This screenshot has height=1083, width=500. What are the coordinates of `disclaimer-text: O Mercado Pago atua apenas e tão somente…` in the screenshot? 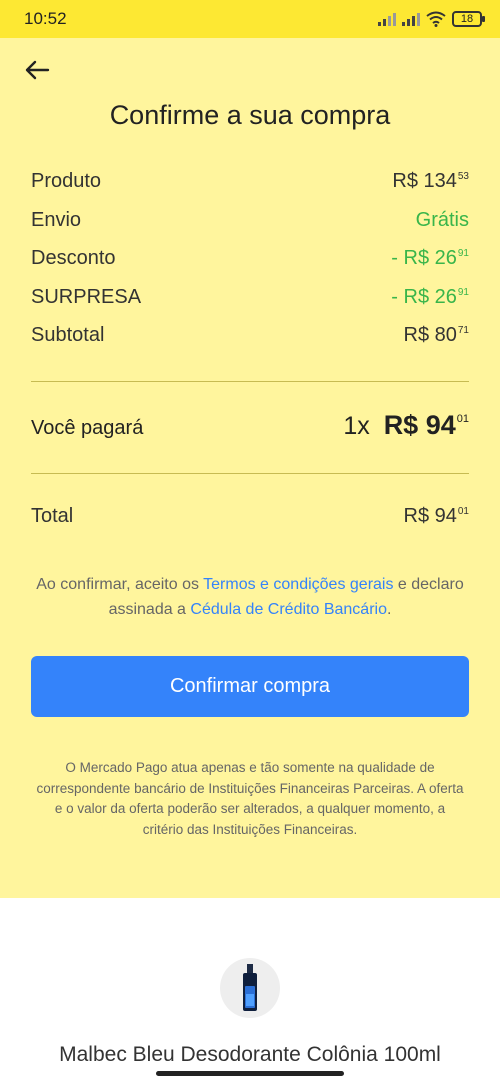 It's located at (250, 798).